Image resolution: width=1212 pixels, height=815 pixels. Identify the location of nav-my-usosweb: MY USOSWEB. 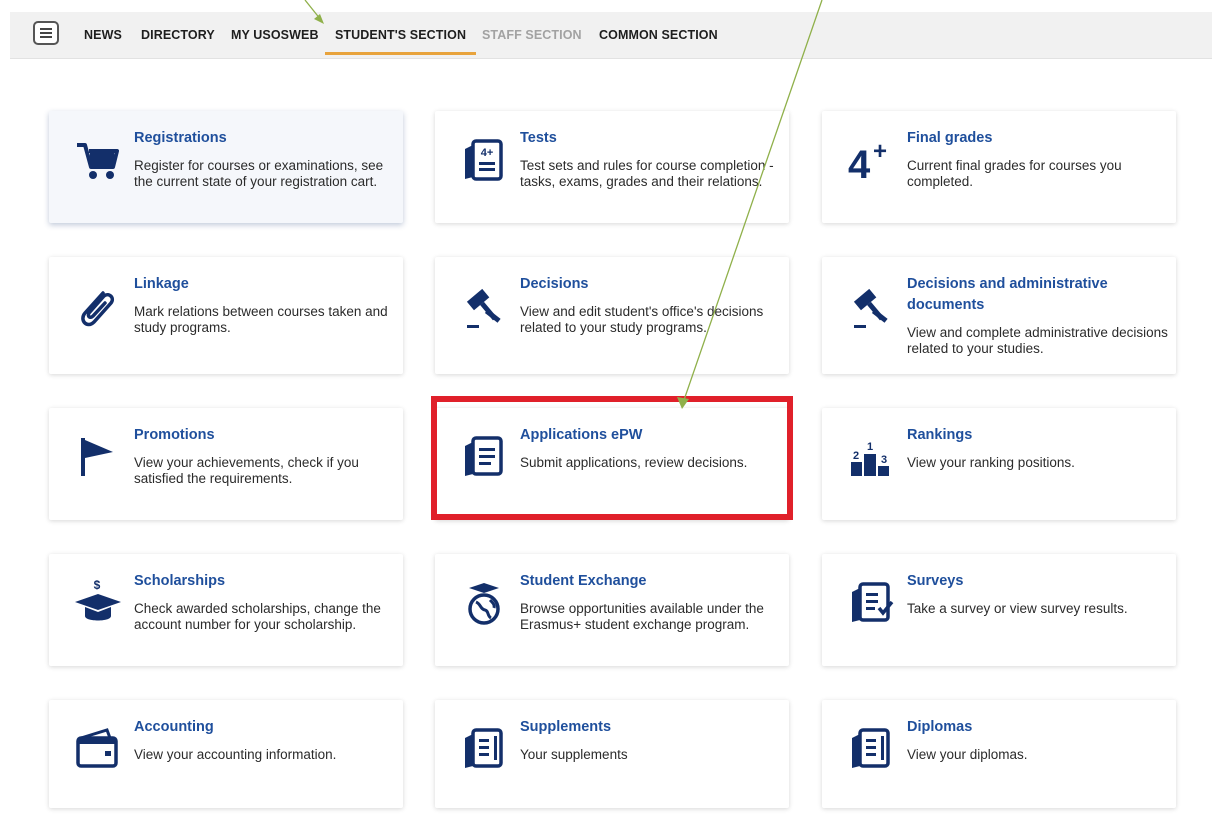
(275, 35).